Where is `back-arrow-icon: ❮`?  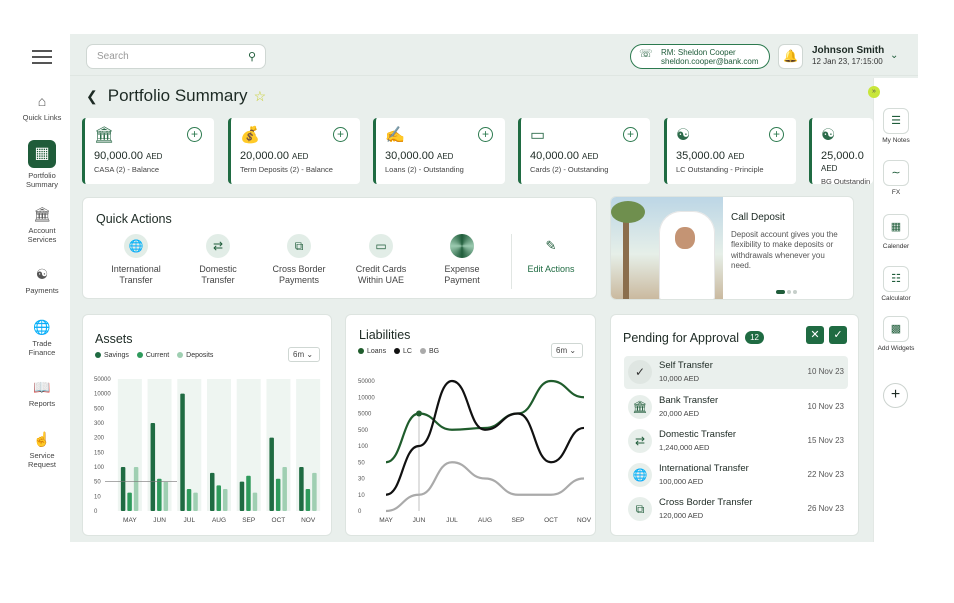 back-arrow-icon: ❮ is located at coordinates (92, 96).